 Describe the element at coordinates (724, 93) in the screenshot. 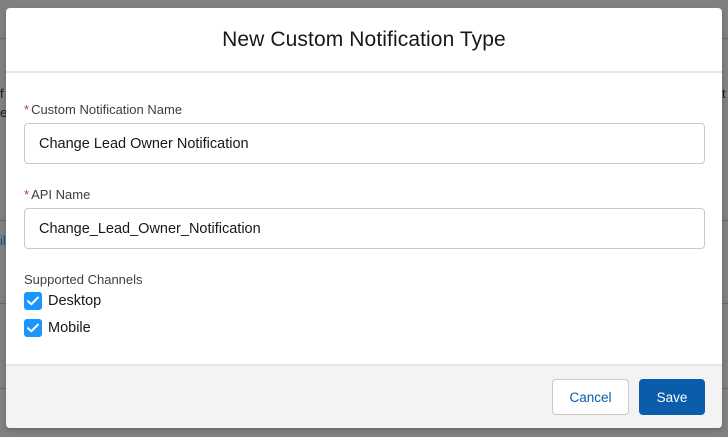

I see `background-text: t` at that location.